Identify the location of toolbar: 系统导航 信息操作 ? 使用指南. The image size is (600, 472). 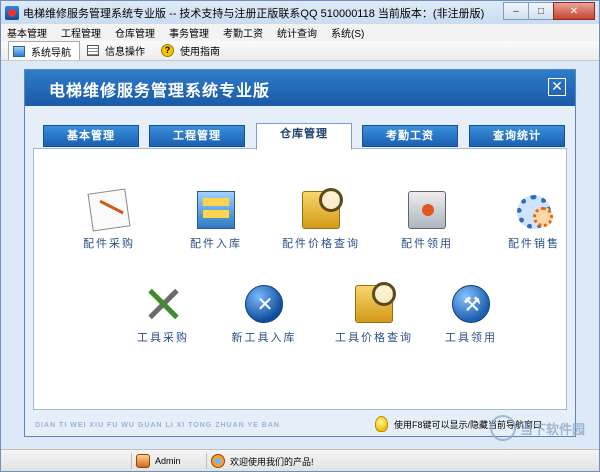
(300, 51).